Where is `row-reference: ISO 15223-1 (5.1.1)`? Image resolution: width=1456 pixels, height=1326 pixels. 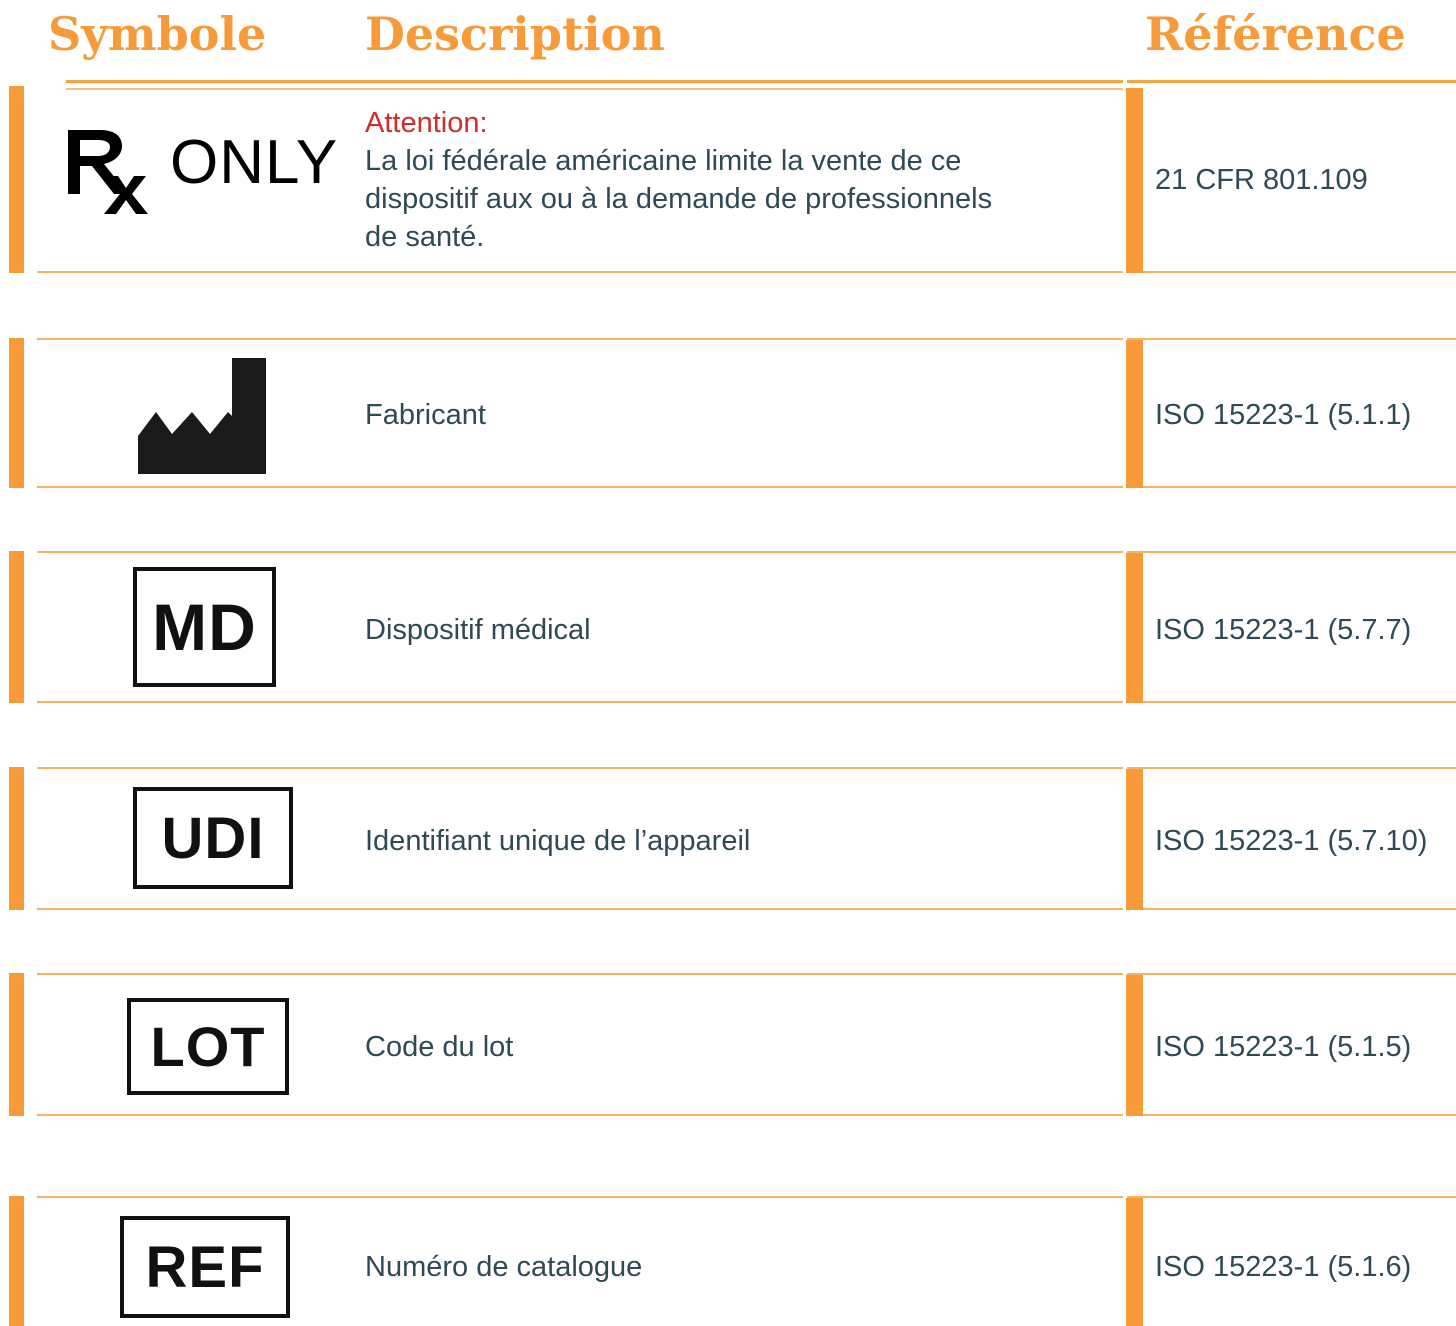 row-reference: ISO 15223-1 (5.1.1) is located at coordinates (1283, 415).